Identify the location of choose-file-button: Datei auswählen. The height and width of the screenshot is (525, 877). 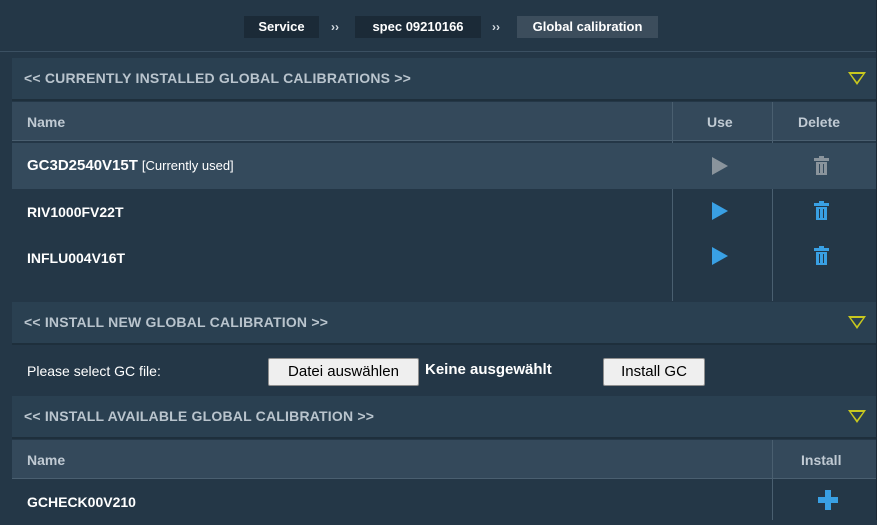
(343, 372).